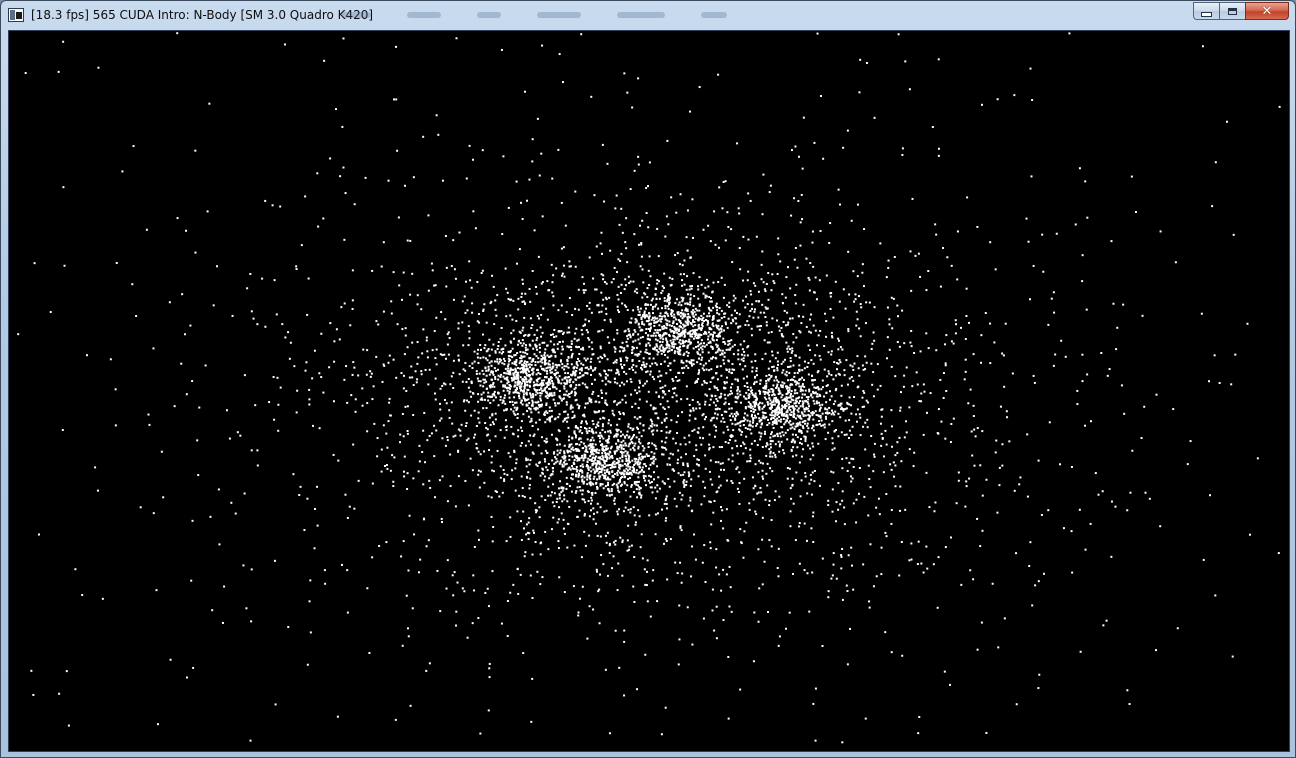 Image resolution: width=1296 pixels, height=758 pixels. What do you see at coordinates (1206, 11) in the screenshot?
I see `minimize-button` at bounding box center [1206, 11].